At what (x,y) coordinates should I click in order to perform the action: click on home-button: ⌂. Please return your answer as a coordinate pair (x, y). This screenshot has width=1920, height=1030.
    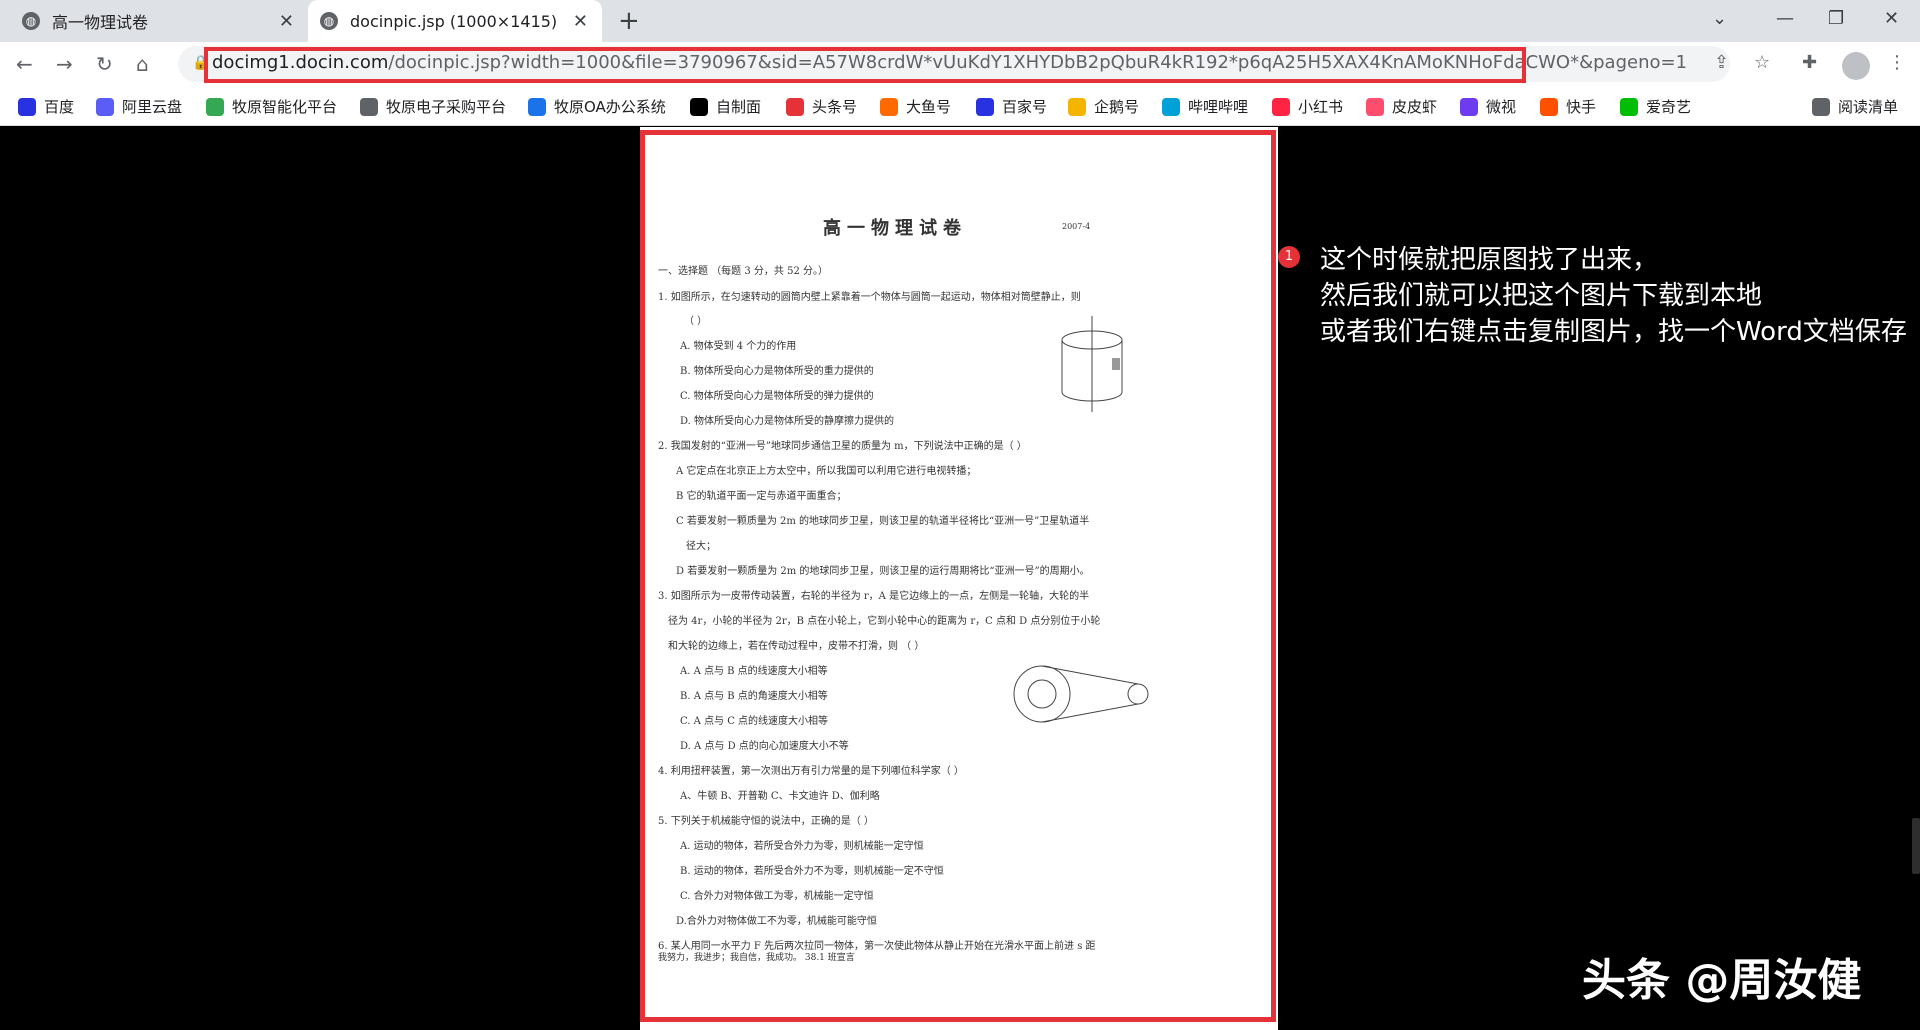
    Looking at the image, I should click on (142, 64).